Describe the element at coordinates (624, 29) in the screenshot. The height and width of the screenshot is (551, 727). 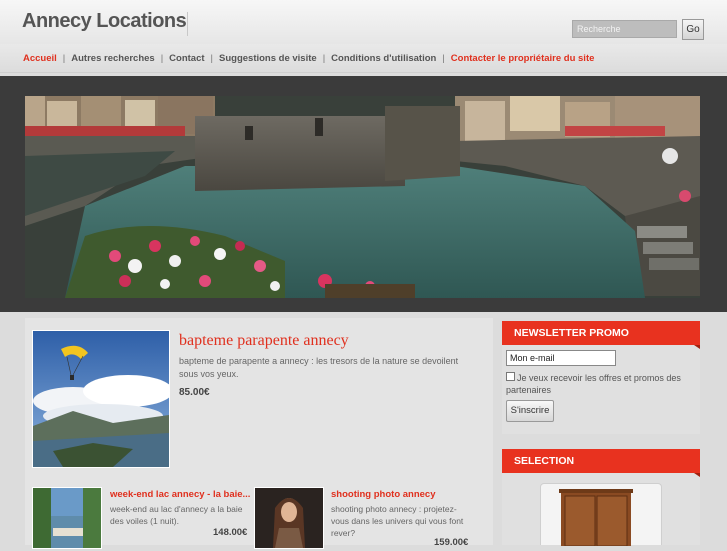
I see `search-input: Recherche` at that location.